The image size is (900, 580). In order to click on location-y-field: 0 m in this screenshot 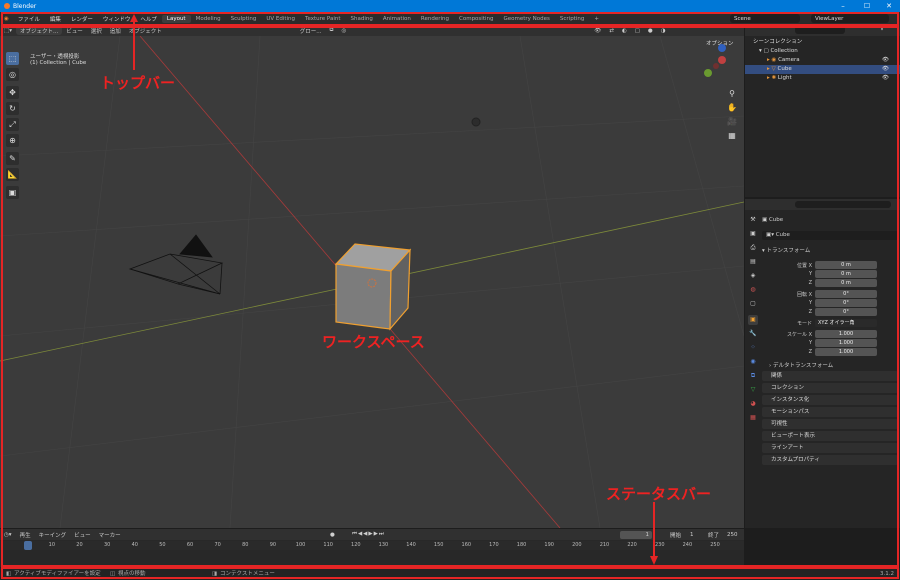, I will do `click(846, 274)`.